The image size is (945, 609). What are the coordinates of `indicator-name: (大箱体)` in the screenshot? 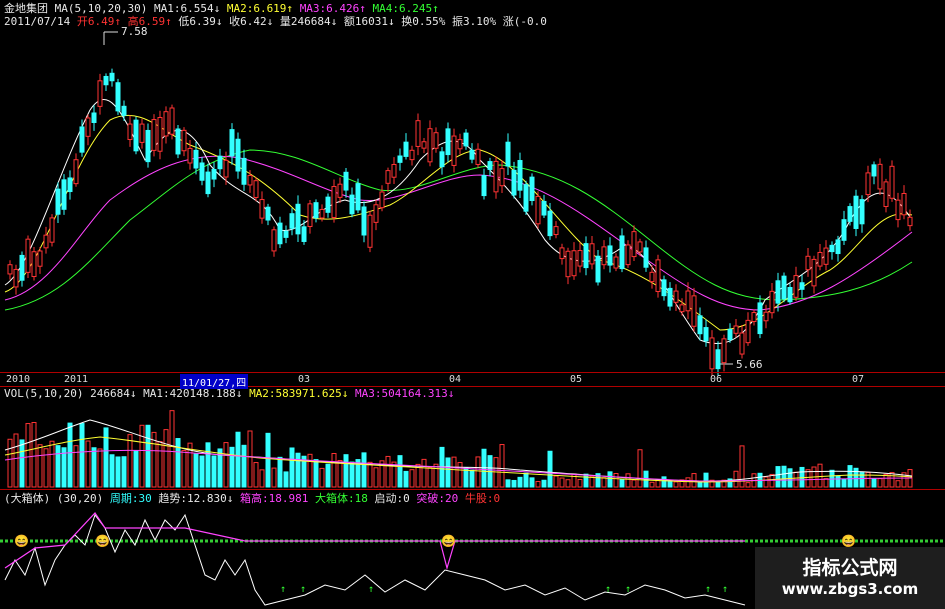 It's located at (27, 498).